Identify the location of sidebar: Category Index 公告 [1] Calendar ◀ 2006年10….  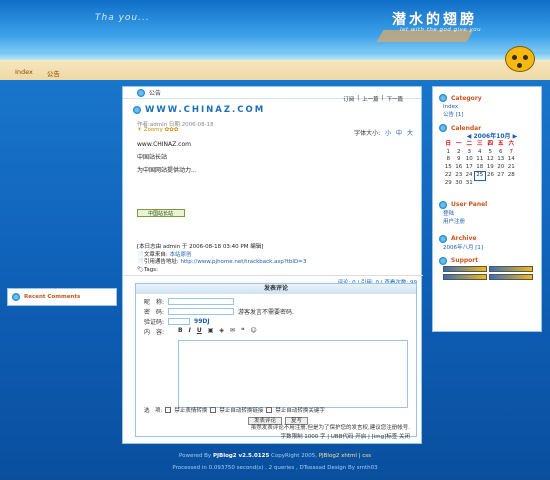
(487, 209).